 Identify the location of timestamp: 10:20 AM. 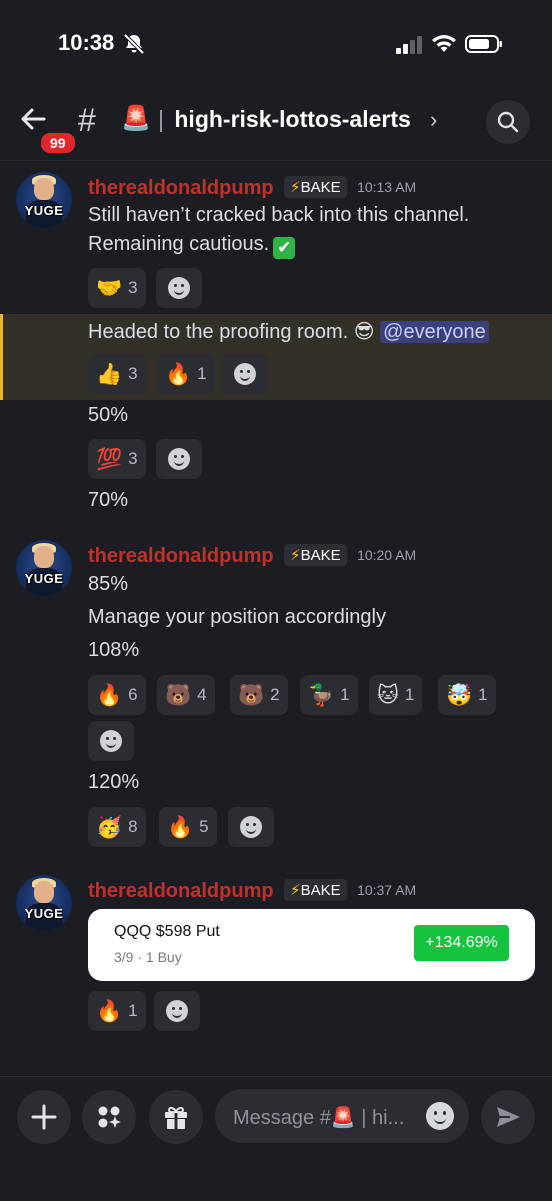
(387, 555).